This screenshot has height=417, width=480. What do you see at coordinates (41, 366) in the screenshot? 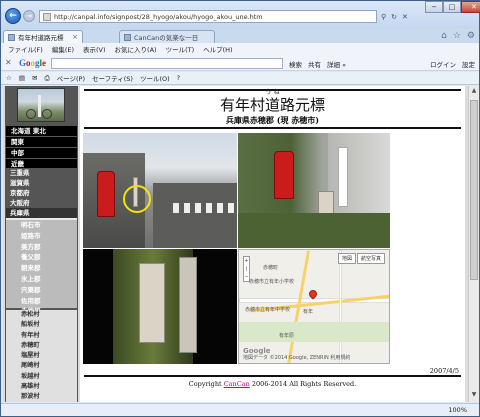
I see `nav-city: 尾崎村` at bounding box center [41, 366].